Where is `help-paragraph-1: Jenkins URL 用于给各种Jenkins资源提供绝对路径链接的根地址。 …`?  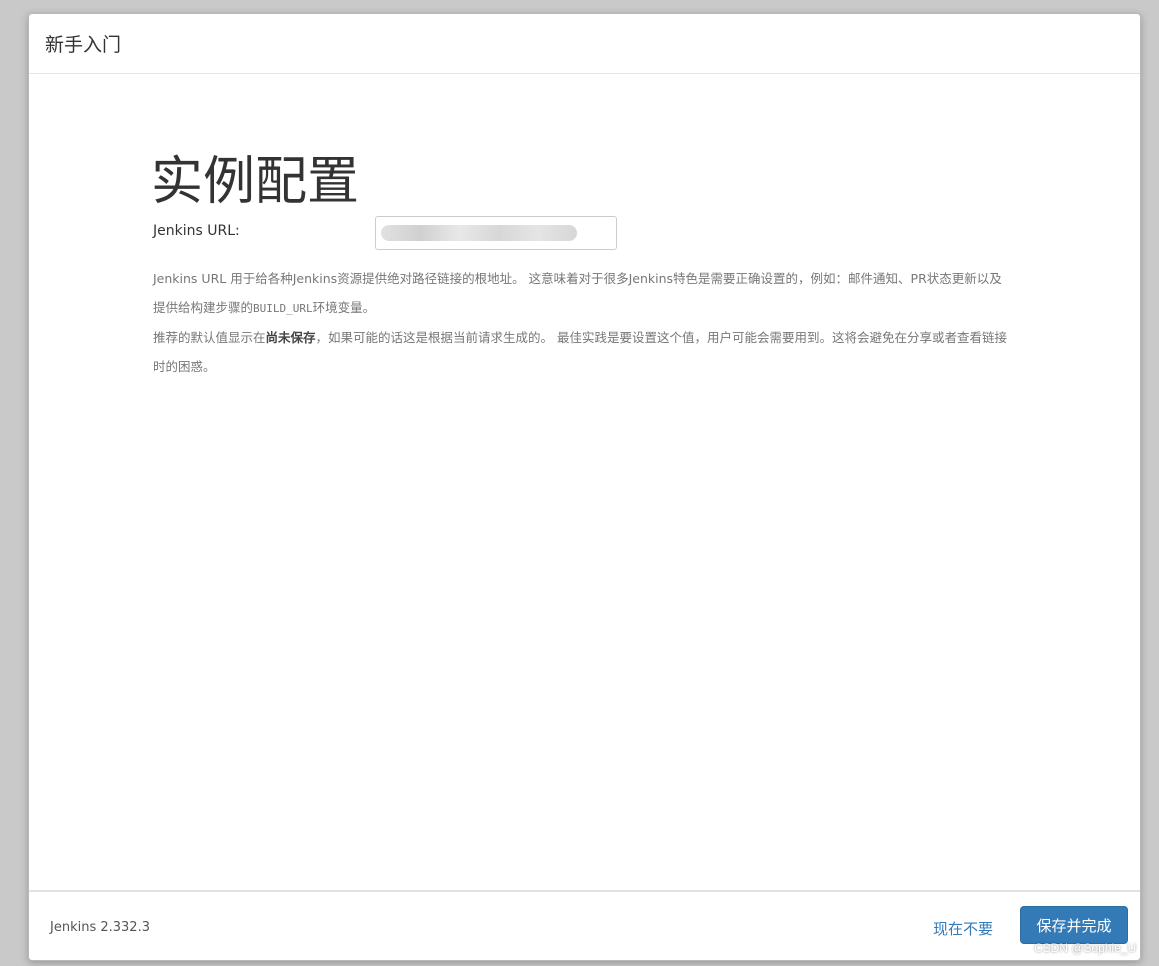
help-paragraph-1: Jenkins URL 用于给各种Jenkins资源提供绝对路径链接的根地址。 … is located at coordinates (577, 293).